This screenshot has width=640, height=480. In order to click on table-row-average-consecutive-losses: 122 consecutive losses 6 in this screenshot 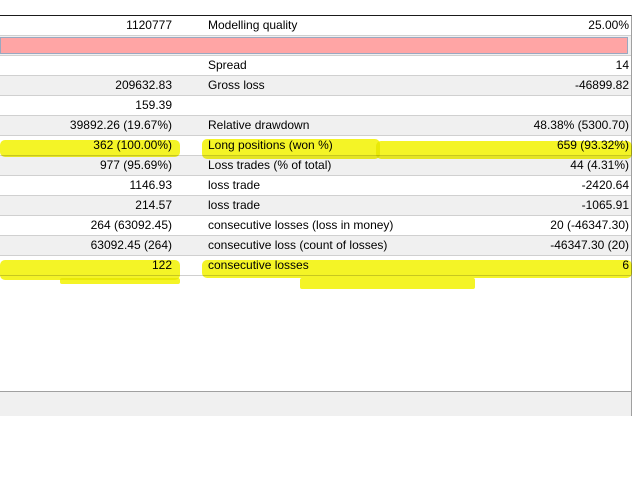, I will do `click(315, 266)`.